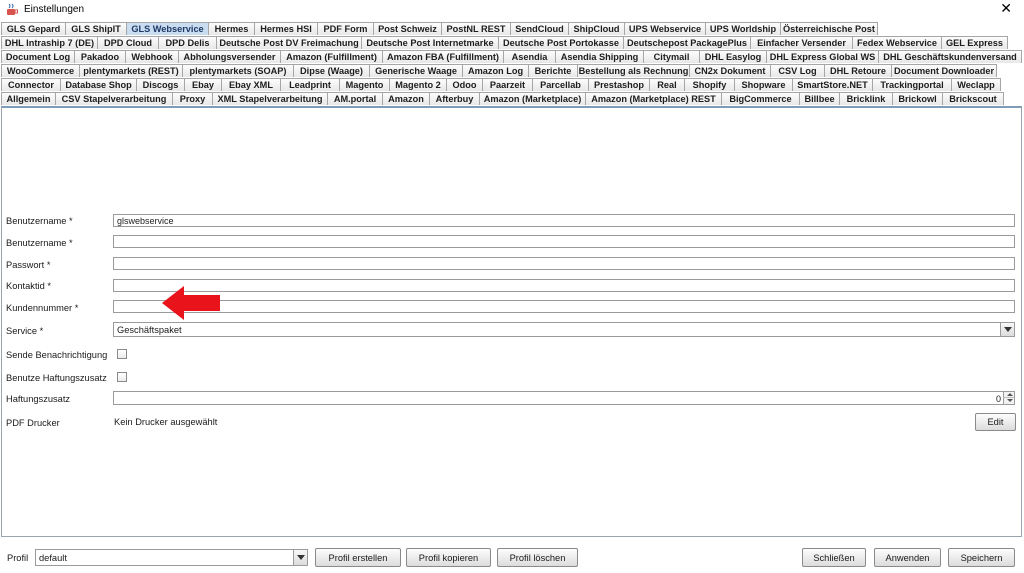 This screenshot has width=1024, height=573. I want to click on tab-post-schweiz: Post Schweiz, so click(407, 28).